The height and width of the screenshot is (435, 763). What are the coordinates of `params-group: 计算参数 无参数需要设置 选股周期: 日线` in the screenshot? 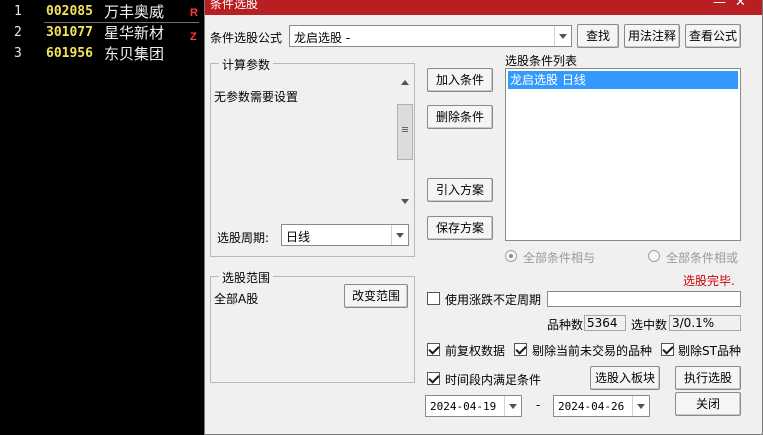 It's located at (312, 156).